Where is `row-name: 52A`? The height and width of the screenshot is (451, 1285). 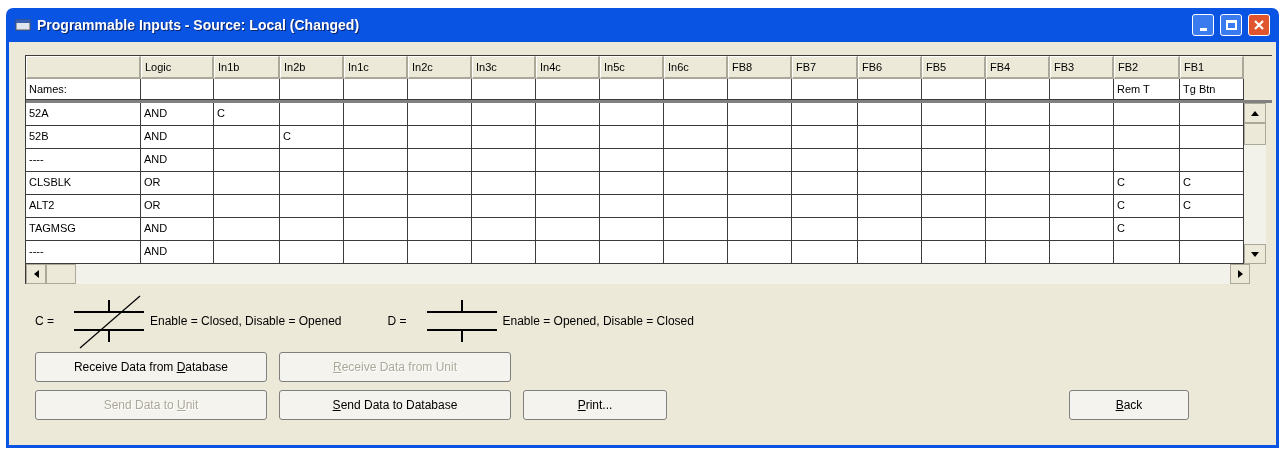 row-name: 52A is located at coordinates (83, 114).